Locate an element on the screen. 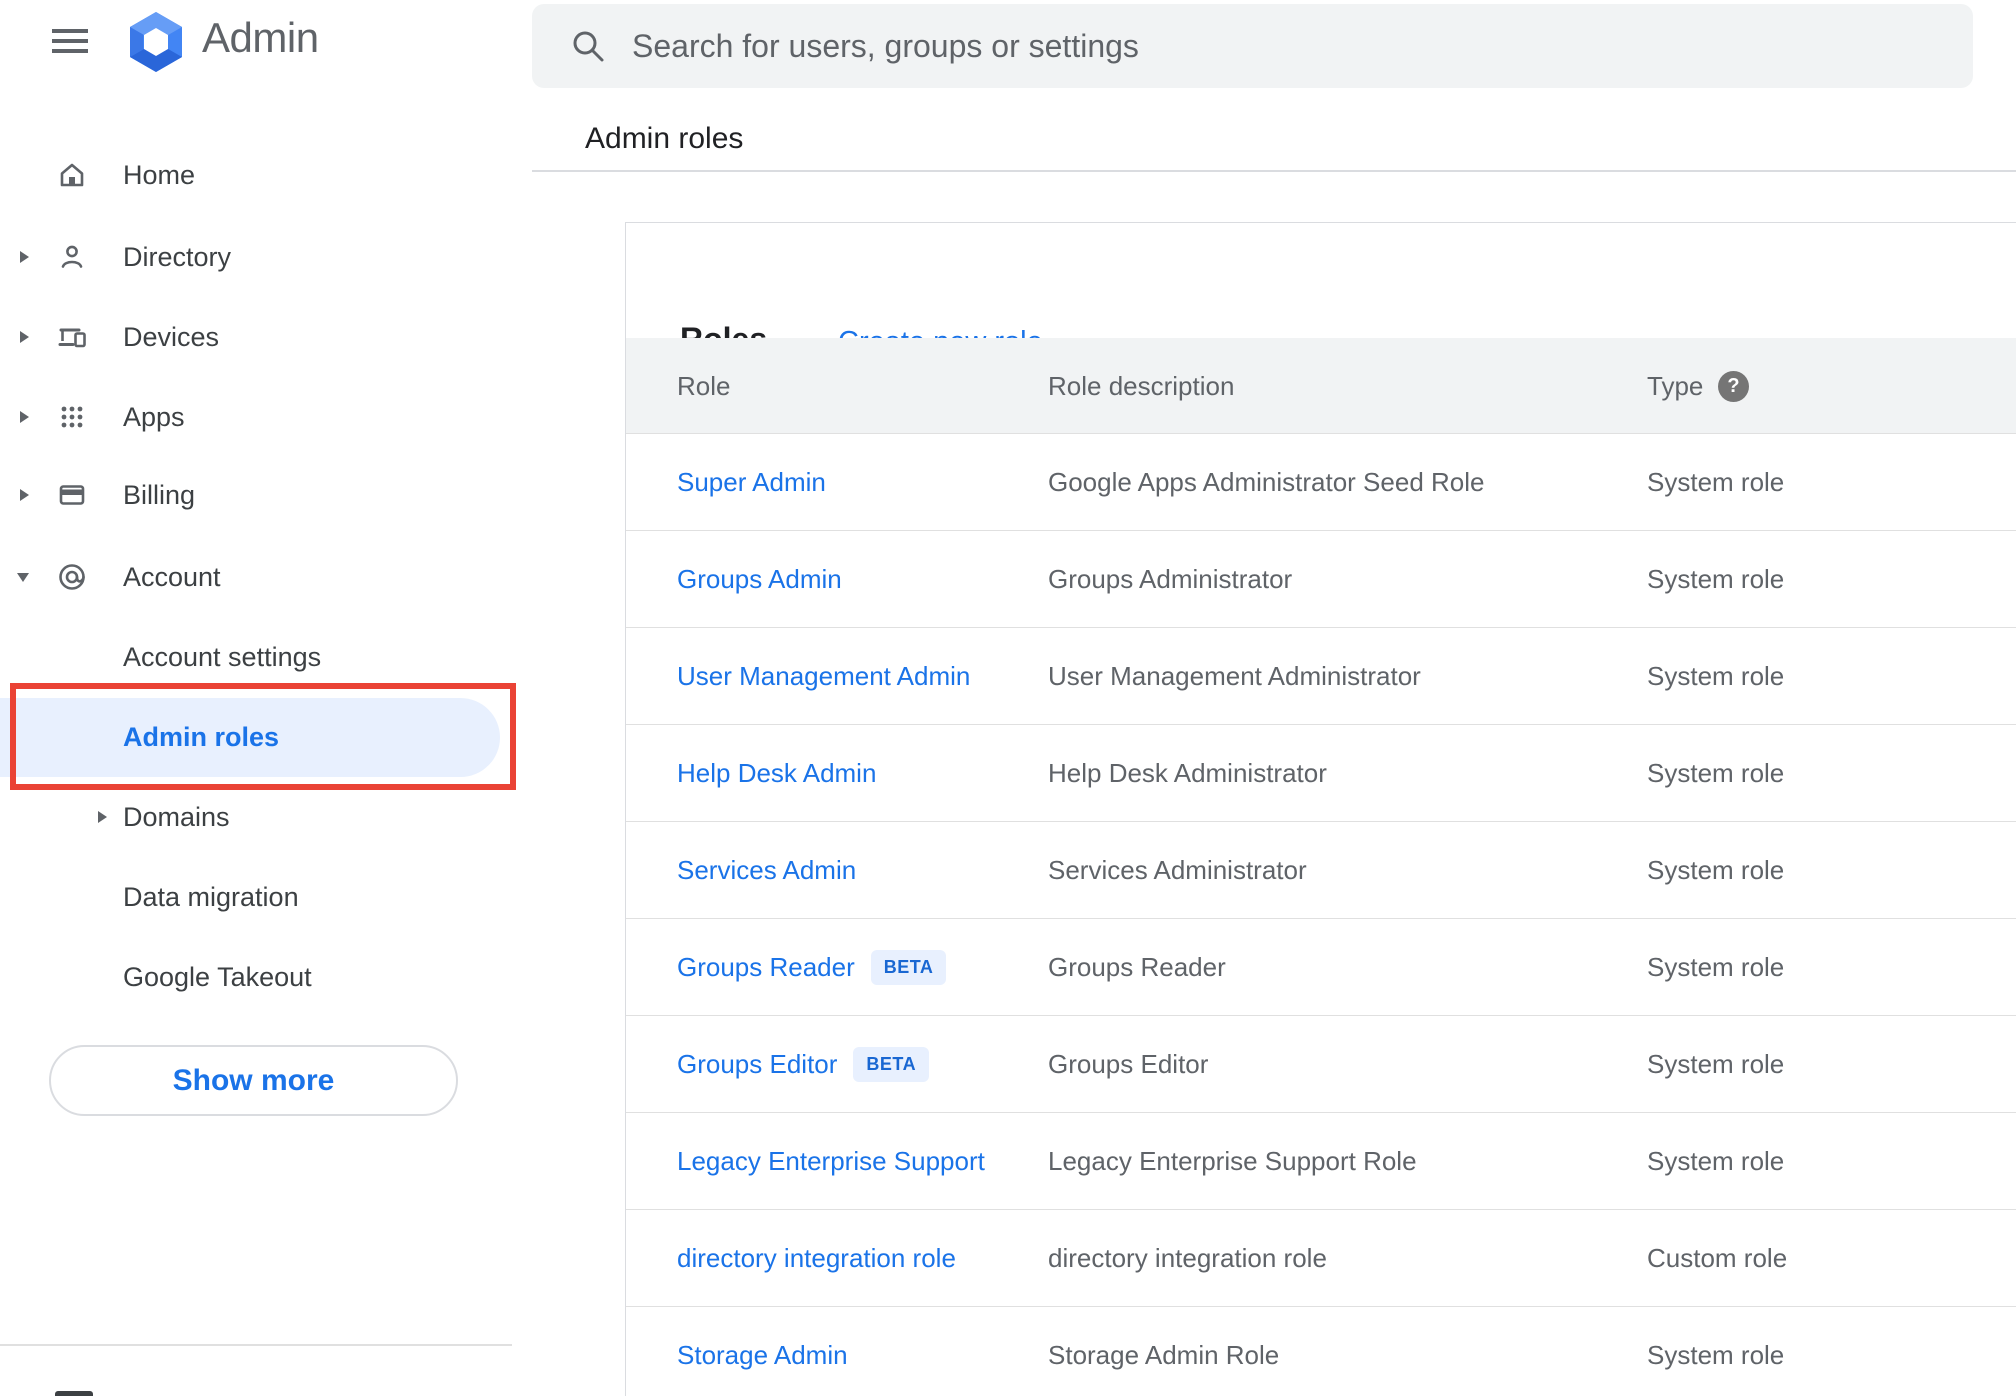 The width and height of the screenshot is (2016, 1396). role-description: Storage Admin Role is located at coordinates (1164, 1355).